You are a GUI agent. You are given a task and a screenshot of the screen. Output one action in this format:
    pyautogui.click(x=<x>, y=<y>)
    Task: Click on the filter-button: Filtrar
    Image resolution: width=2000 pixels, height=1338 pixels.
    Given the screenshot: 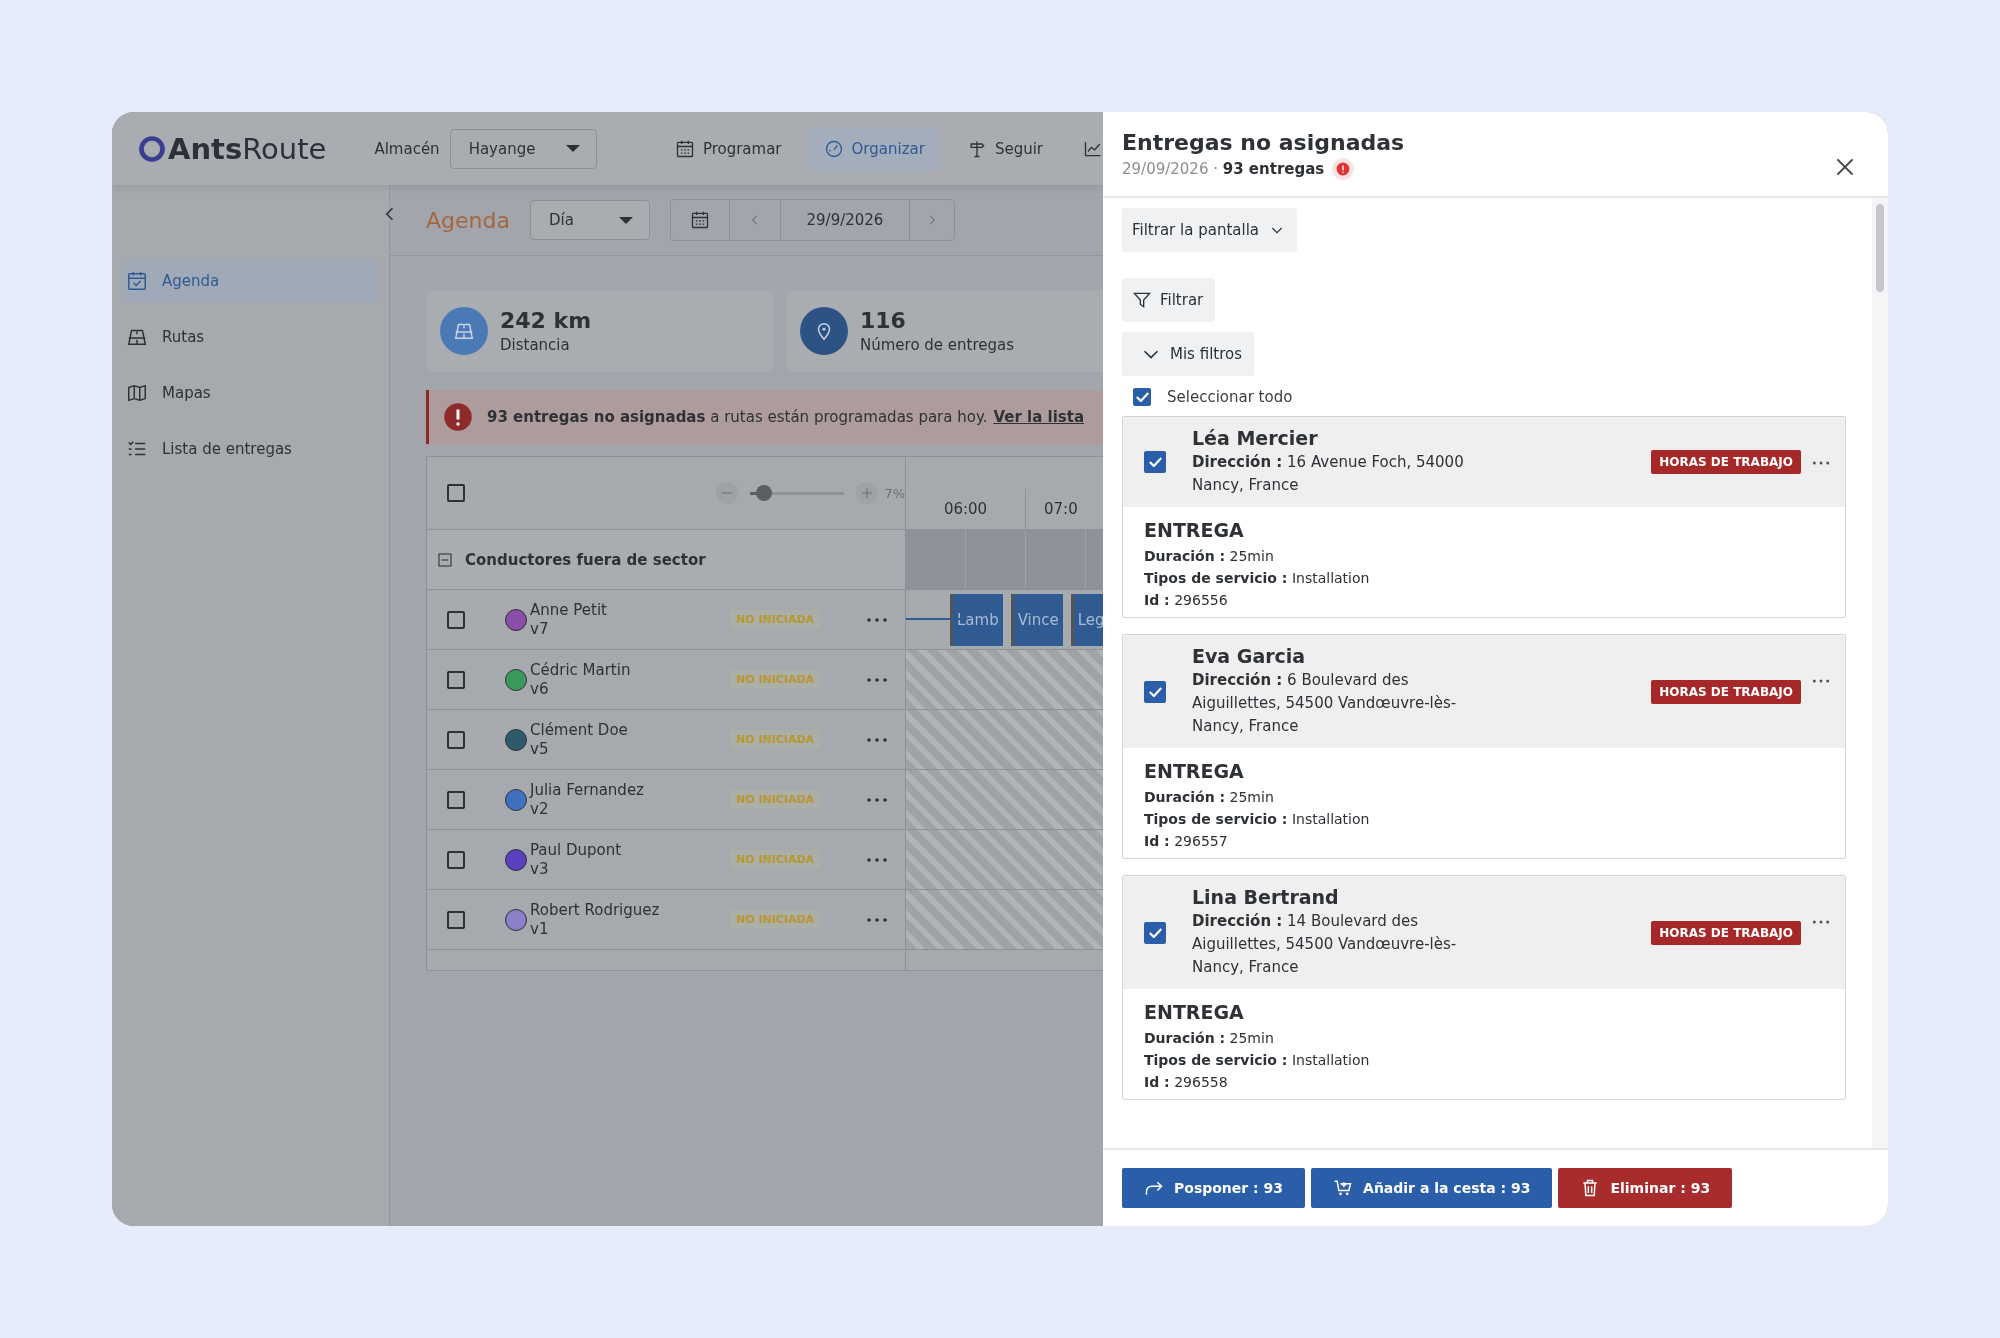 What is the action you would take?
    pyautogui.click(x=1169, y=300)
    